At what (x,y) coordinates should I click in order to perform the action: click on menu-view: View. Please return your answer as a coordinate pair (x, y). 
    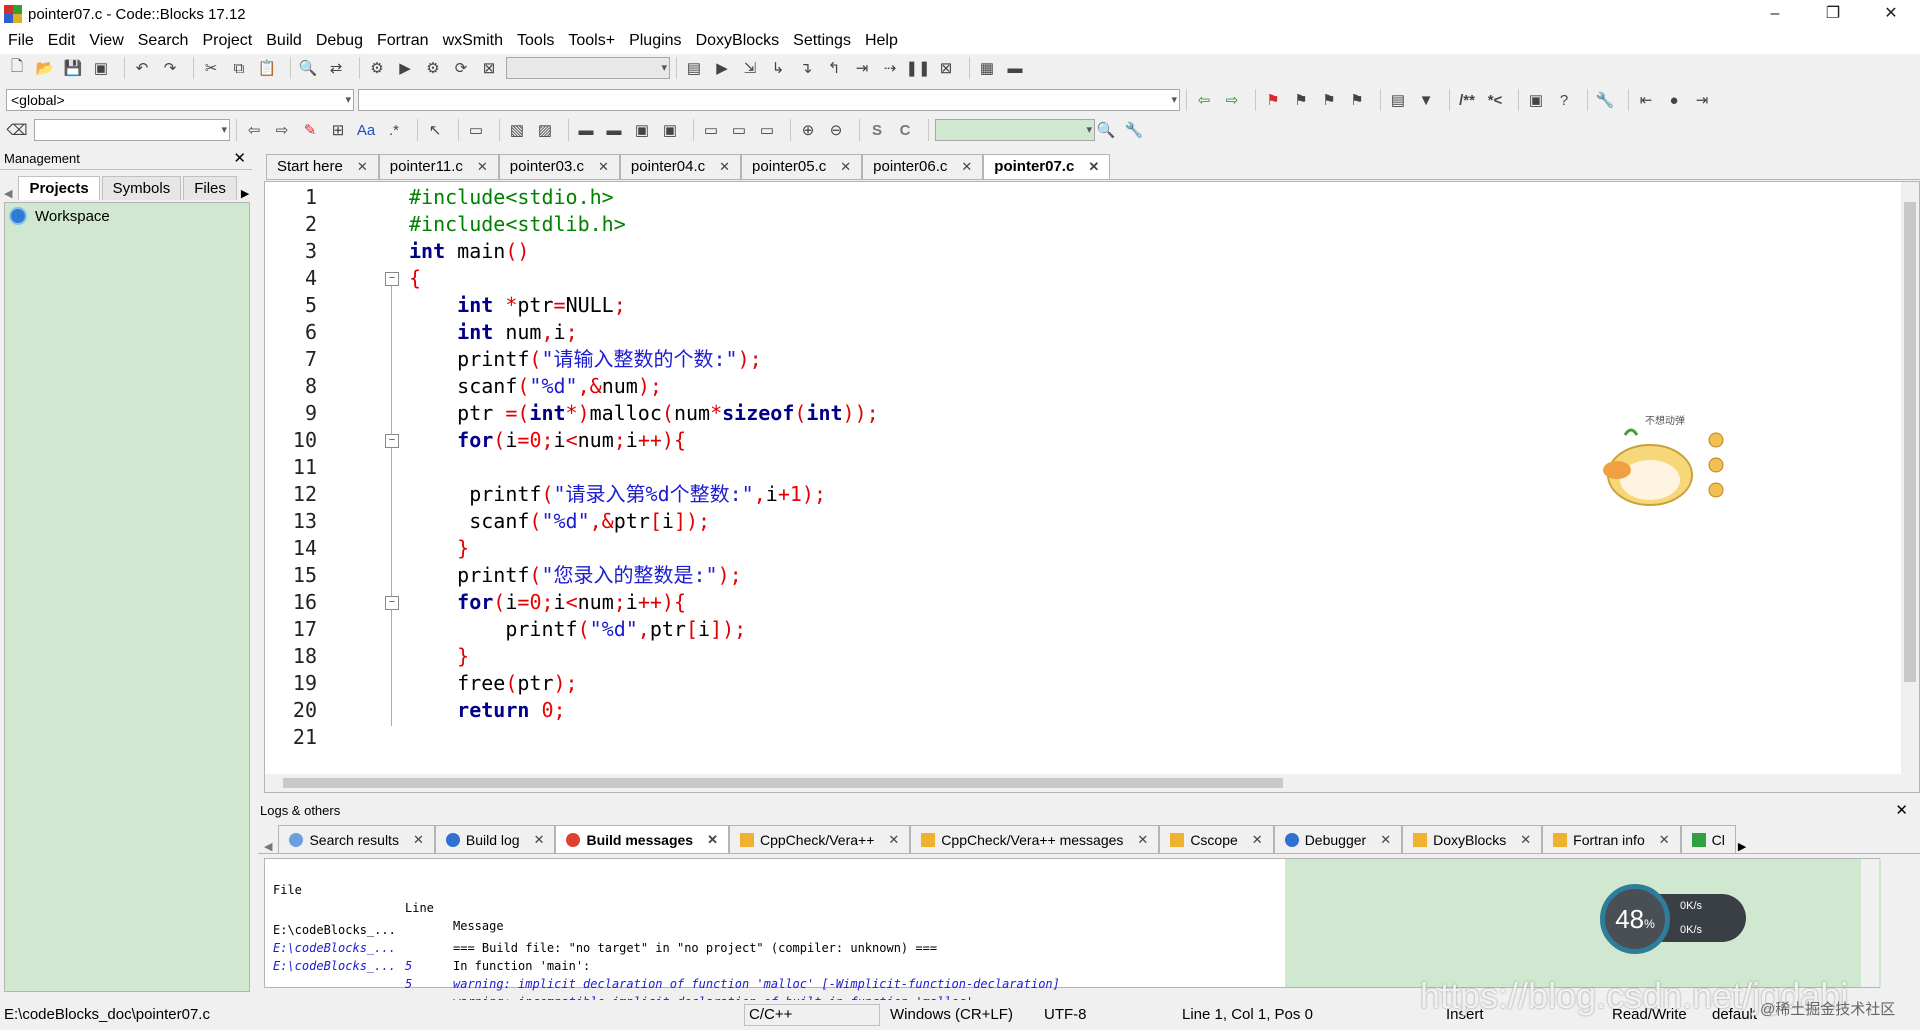
    Looking at the image, I should click on (106, 41).